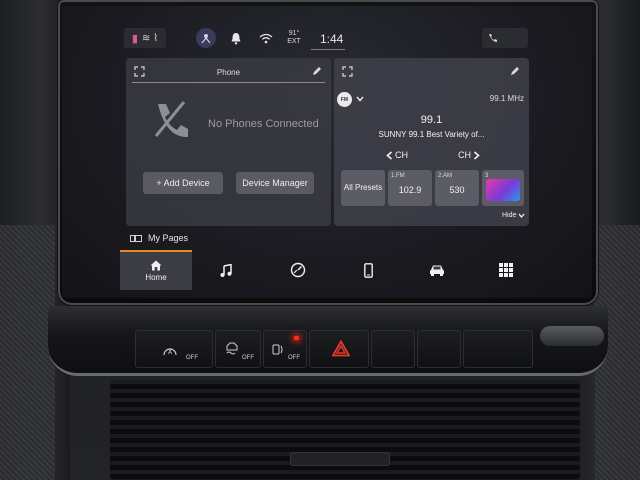 The image size is (640, 480). I want to click on auto-stop-button: A OFF, so click(174, 349).